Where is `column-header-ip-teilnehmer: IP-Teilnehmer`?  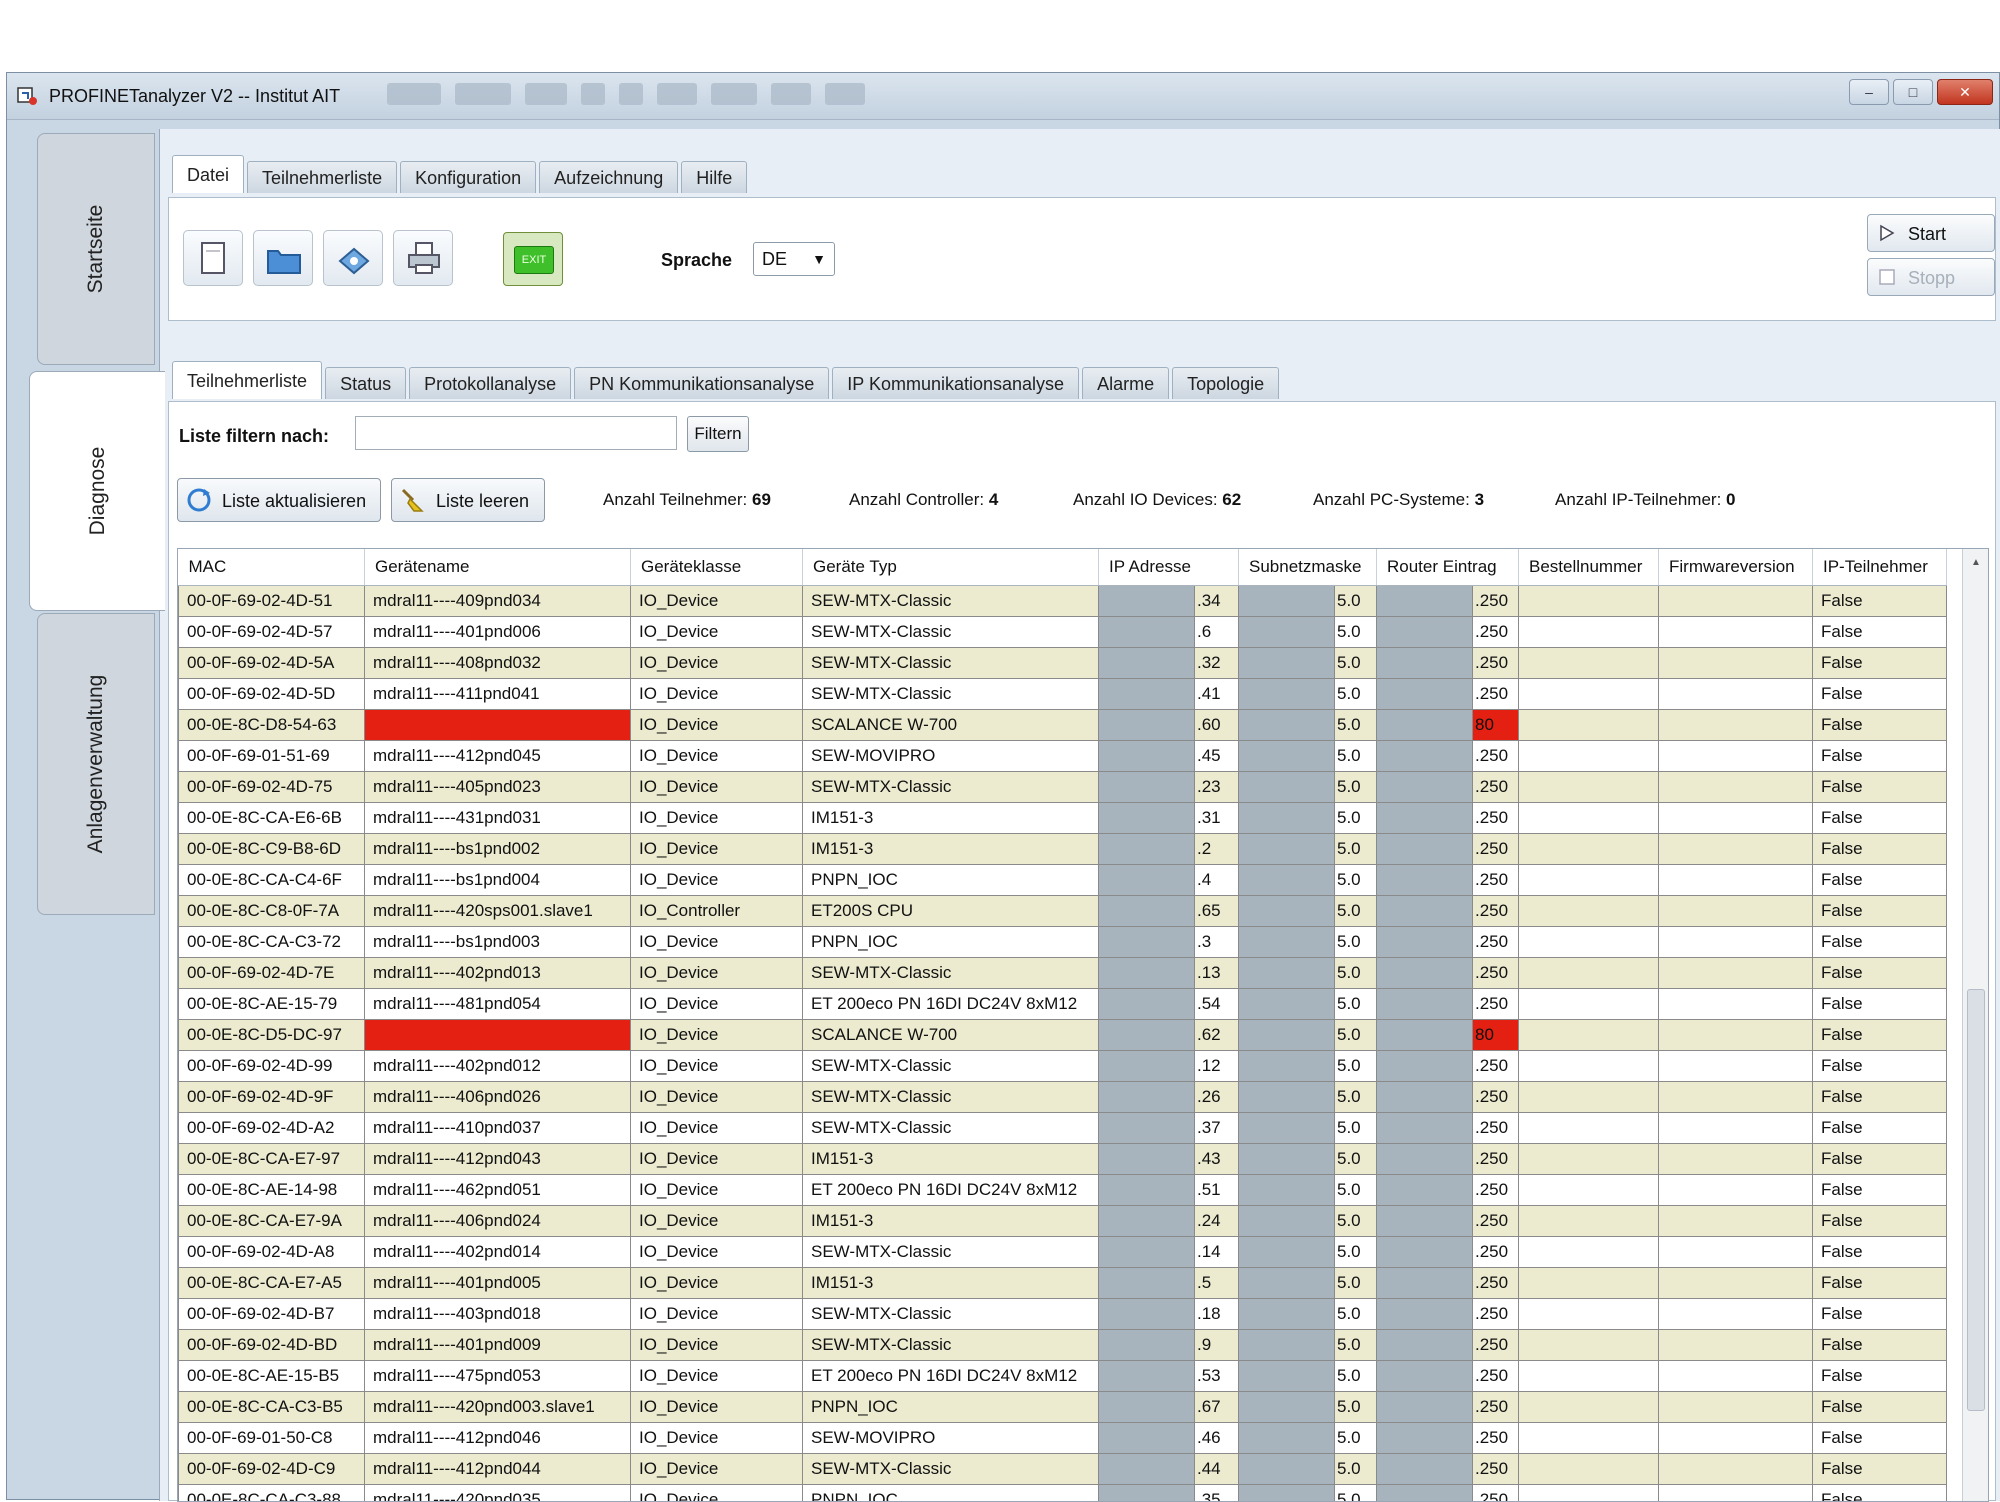 column-header-ip-teilnehmer: IP-Teilnehmer is located at coordinates (1880, 567).